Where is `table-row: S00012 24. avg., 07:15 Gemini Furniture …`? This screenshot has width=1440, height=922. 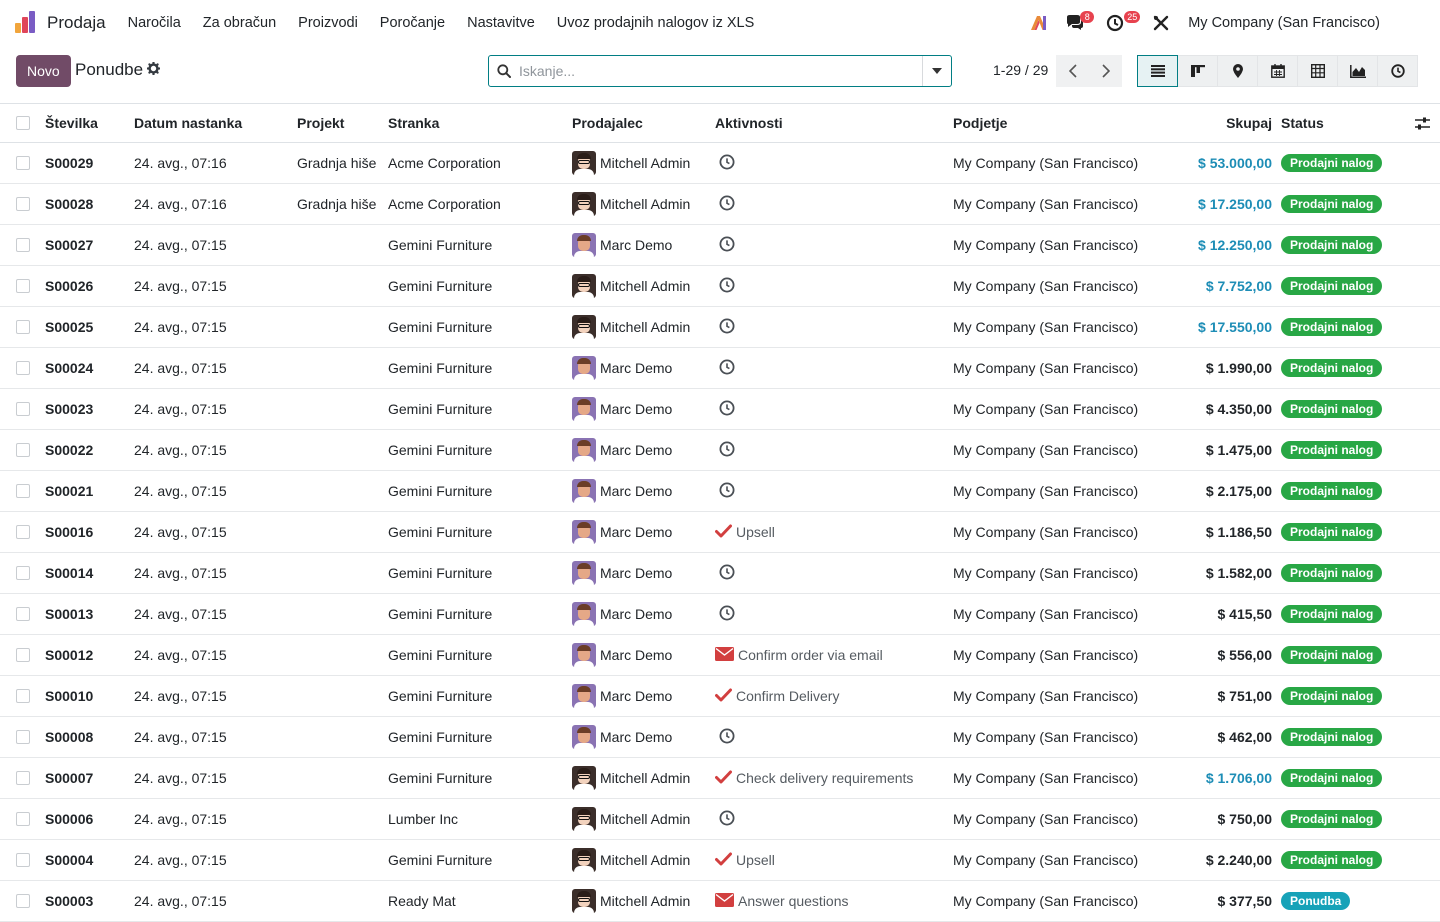 table-row: S00012 24. avg., 07:15 Gemini Furniture … is located at coordinates (720, 655).